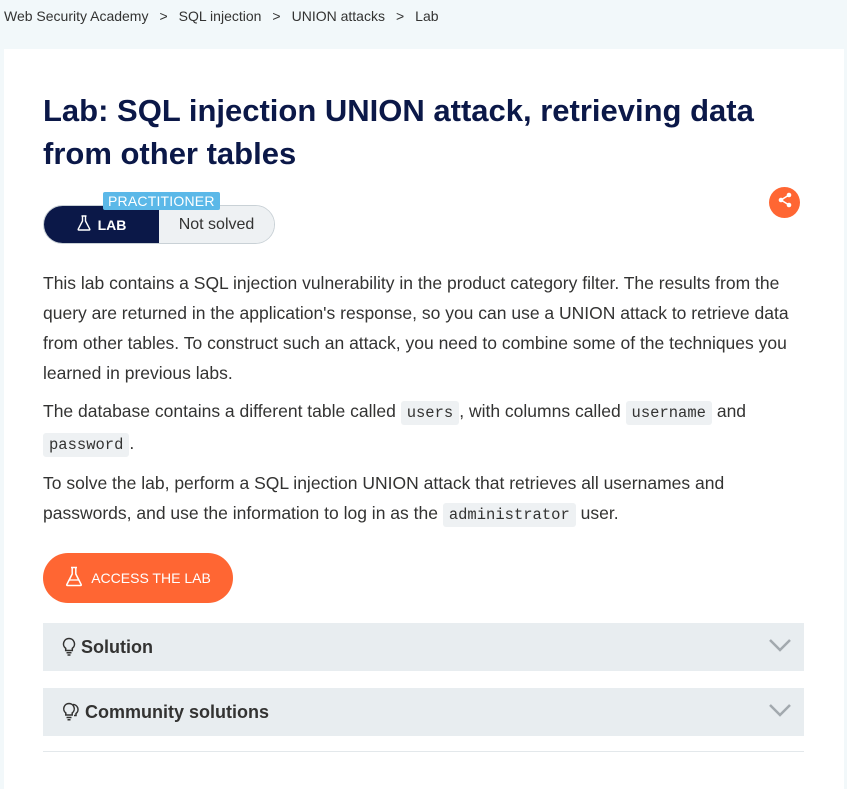  I want to click on text-fragment: user., so click(597, 513).